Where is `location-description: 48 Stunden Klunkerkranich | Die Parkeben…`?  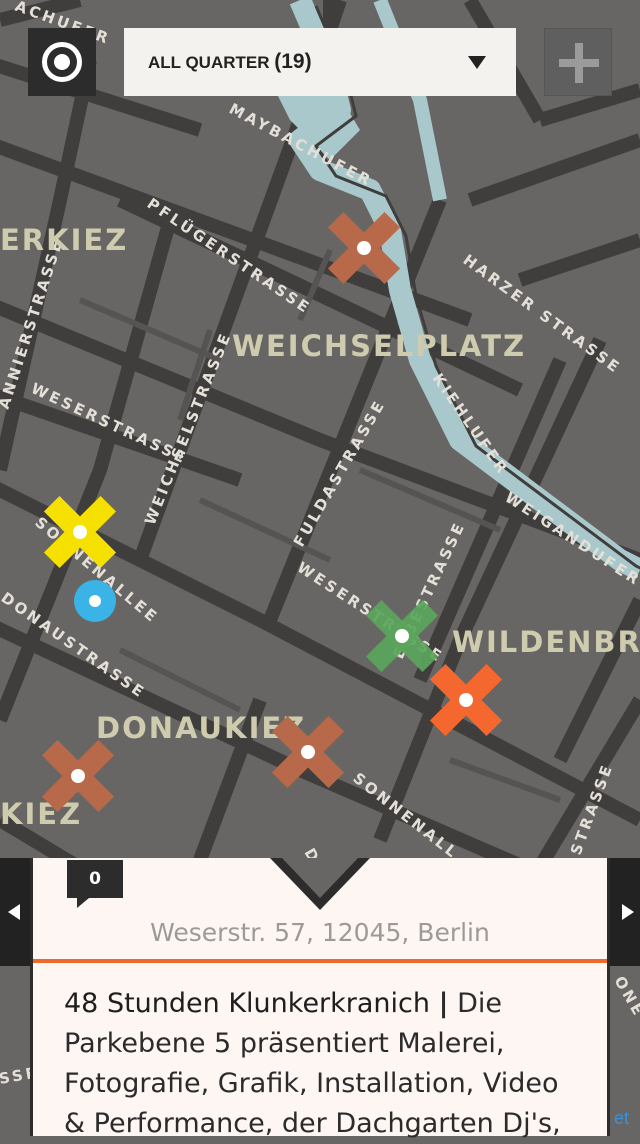
location-description: 48 Stunden Klunkerkranich | Die Parkeben… is located at coordinates (324, 1064).